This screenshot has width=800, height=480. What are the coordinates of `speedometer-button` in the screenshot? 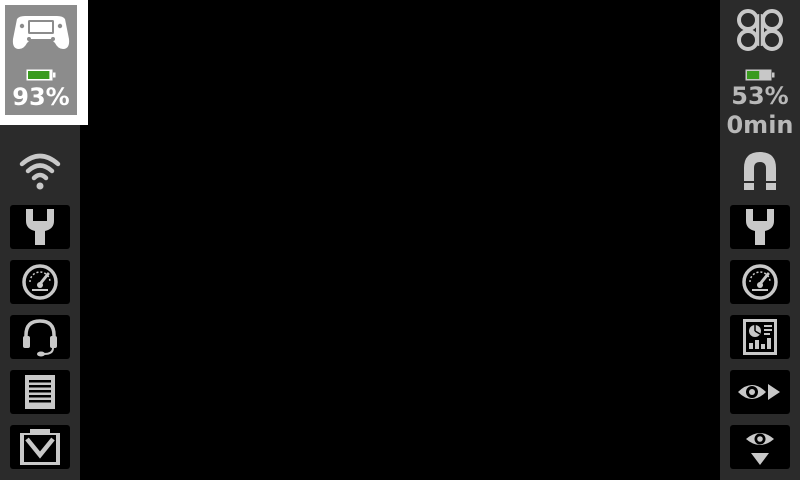 It's located at (40, 282).